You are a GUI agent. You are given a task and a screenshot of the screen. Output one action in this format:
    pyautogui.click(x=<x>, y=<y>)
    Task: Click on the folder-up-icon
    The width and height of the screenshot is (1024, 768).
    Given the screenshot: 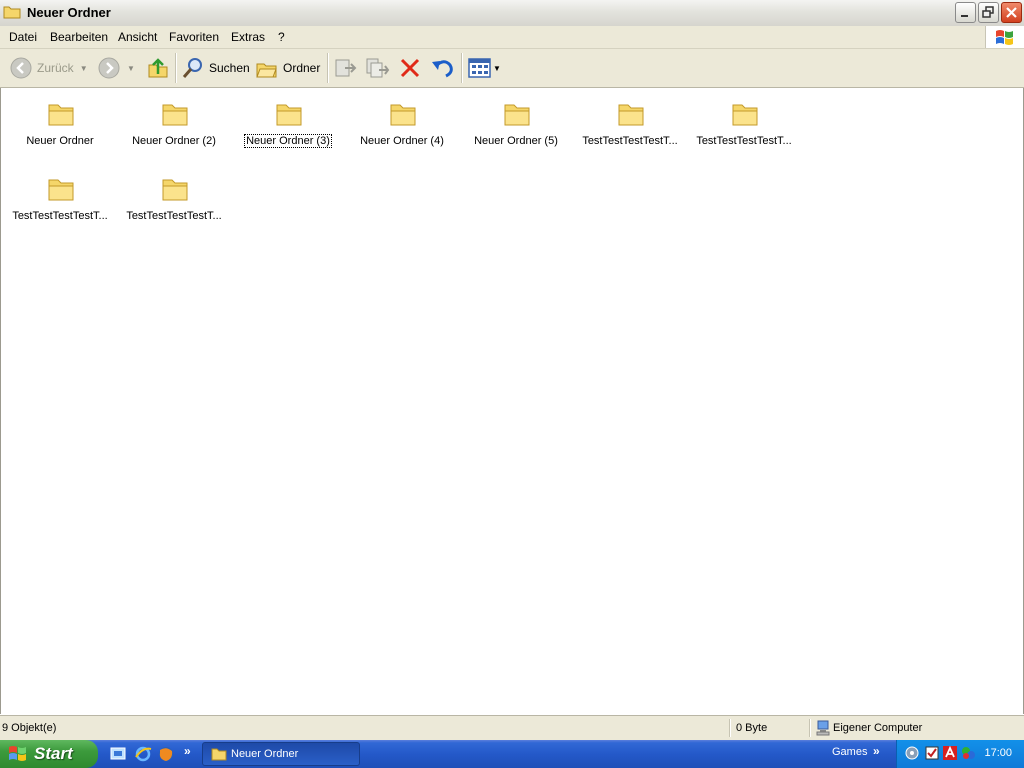 What is the action you would take?
    pyautogui.click(x=158, y=68)
    